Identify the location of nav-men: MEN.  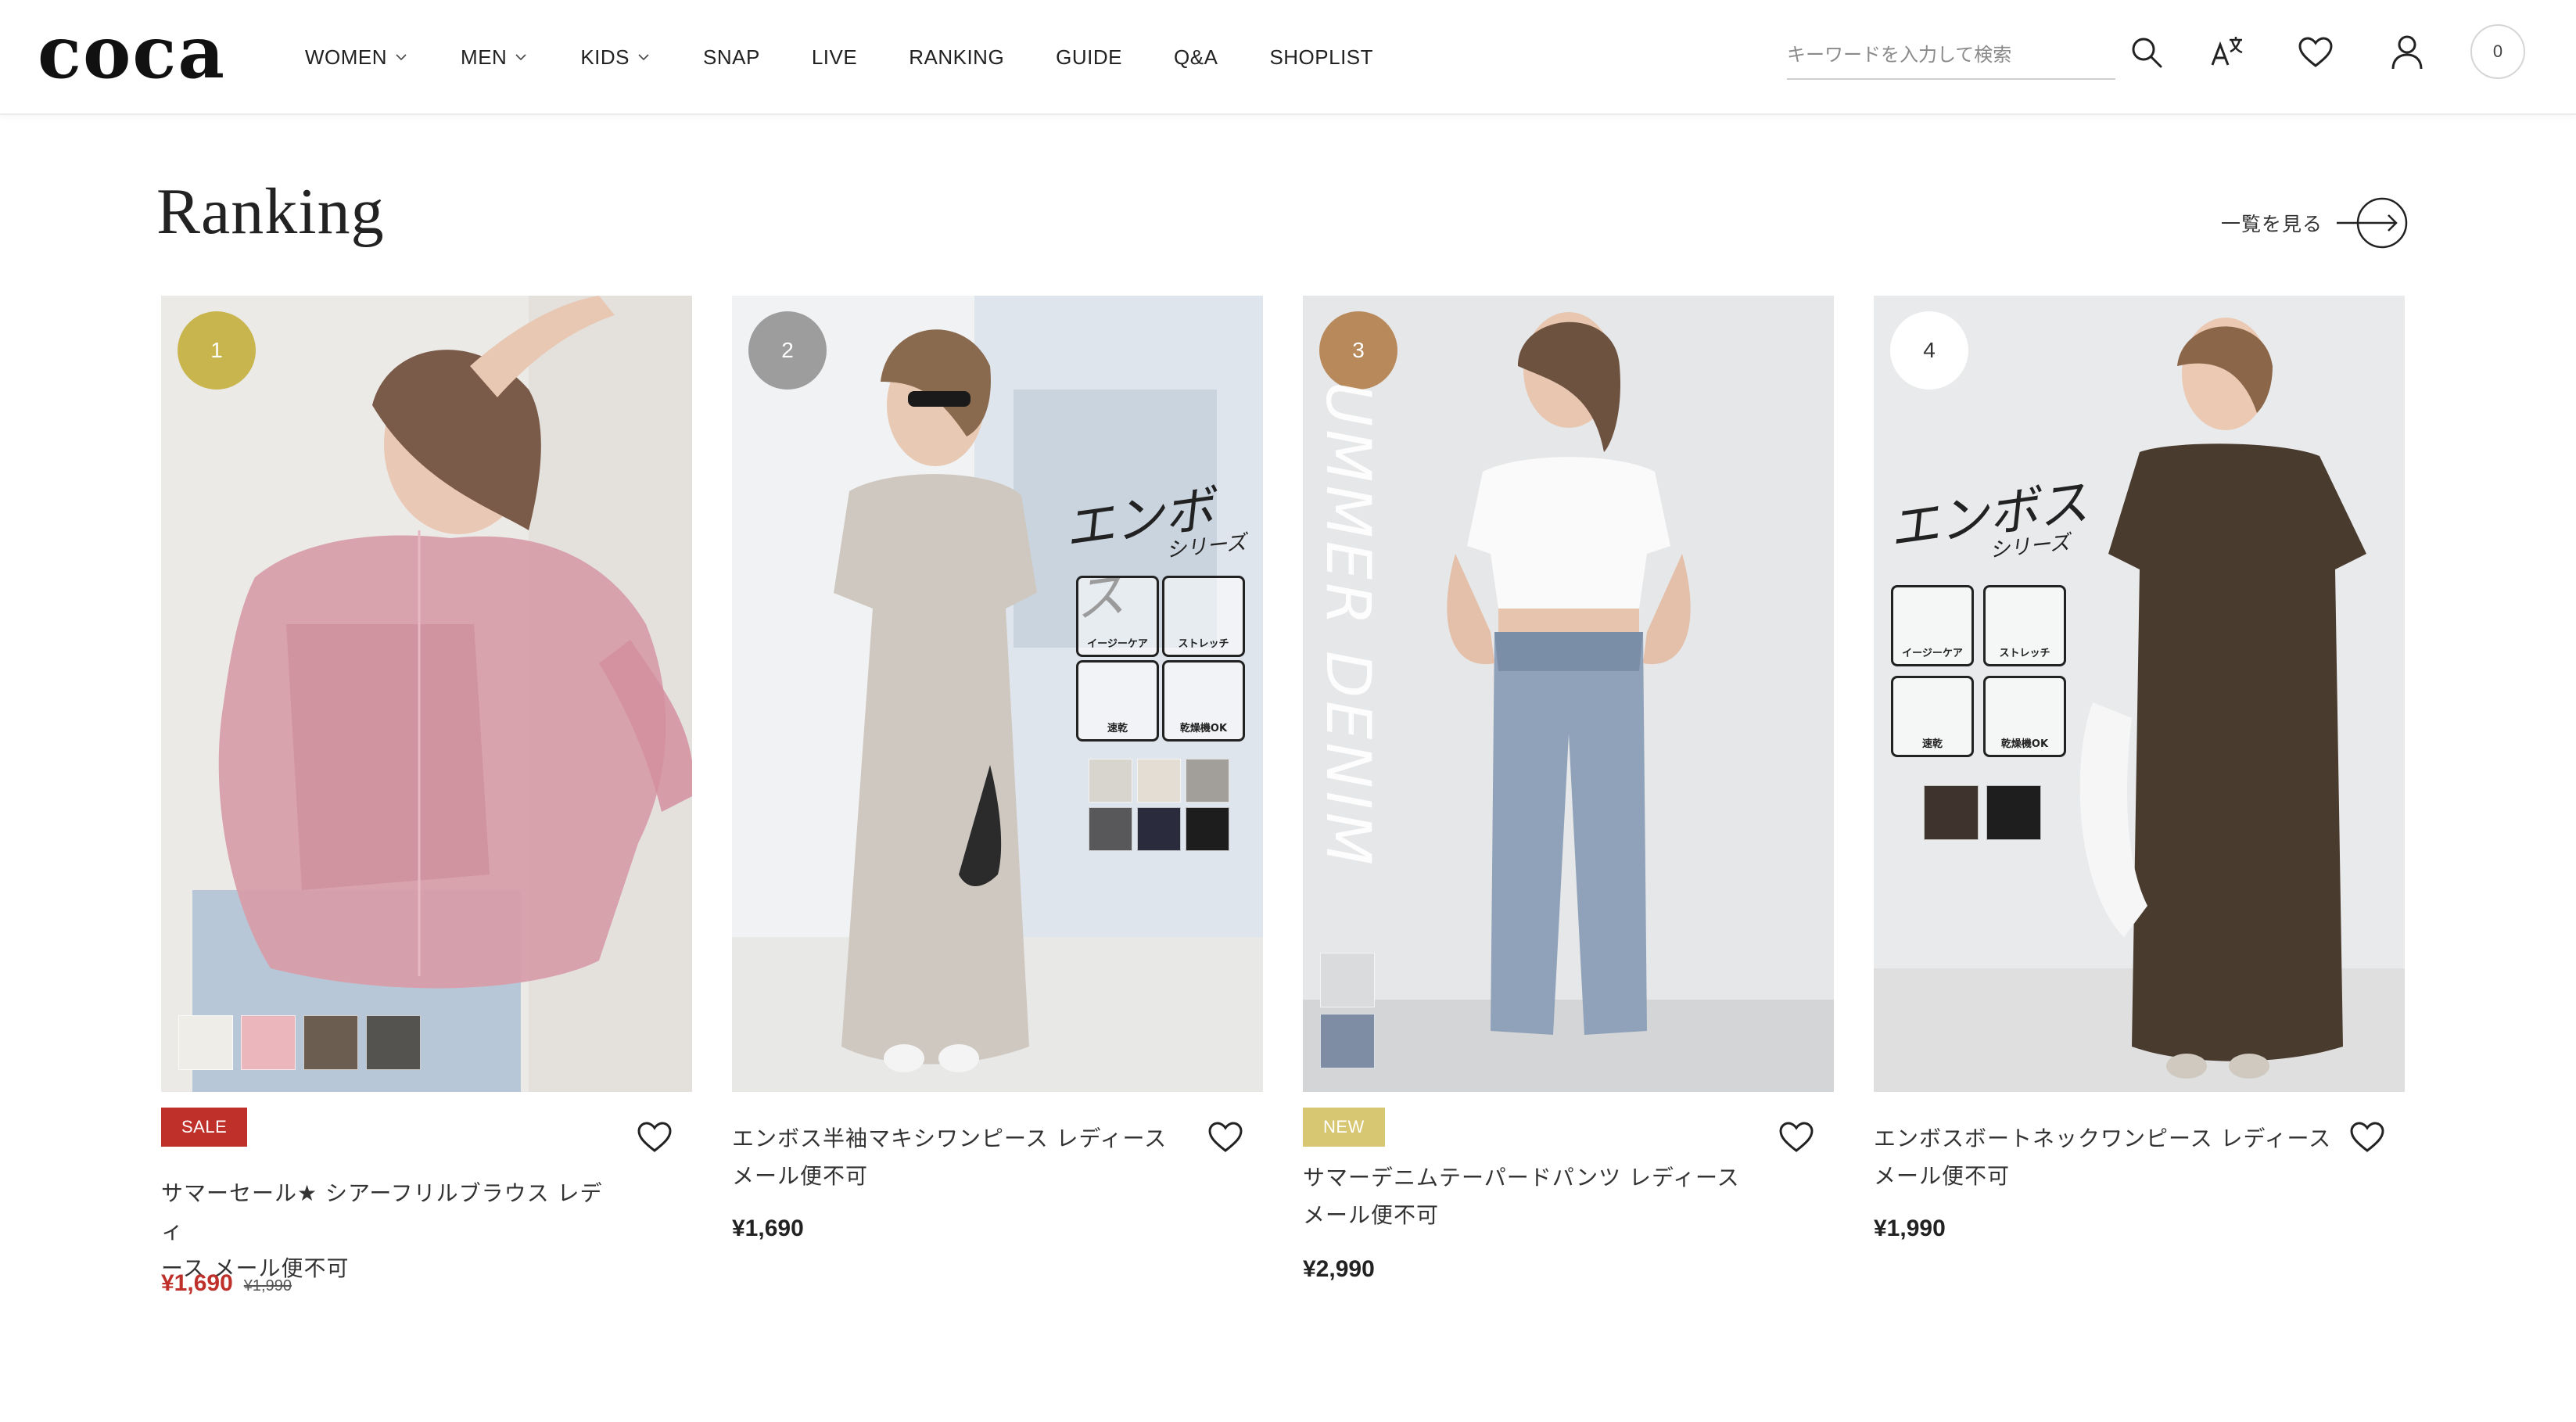
(495, 57).